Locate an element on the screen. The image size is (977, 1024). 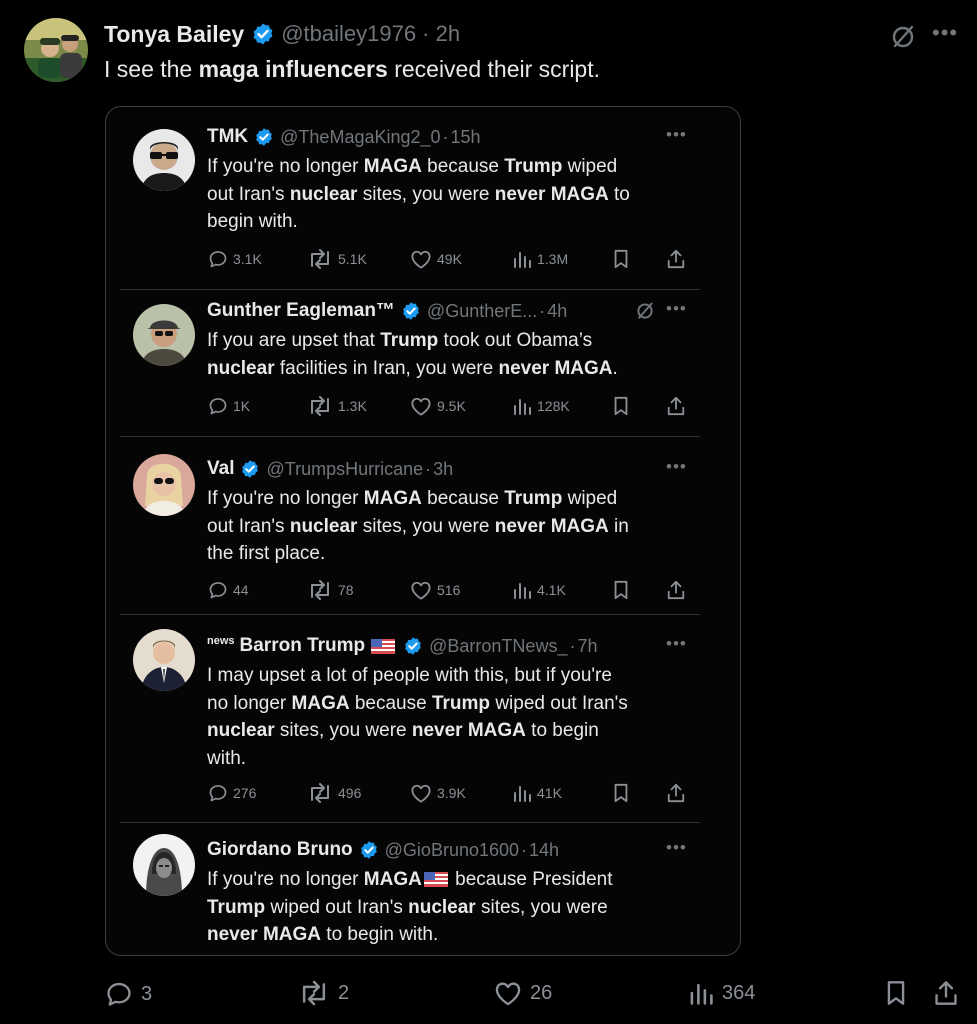
tweet-author-handle: @TheMagaKing2_0 is located at coordinates (360, 137).